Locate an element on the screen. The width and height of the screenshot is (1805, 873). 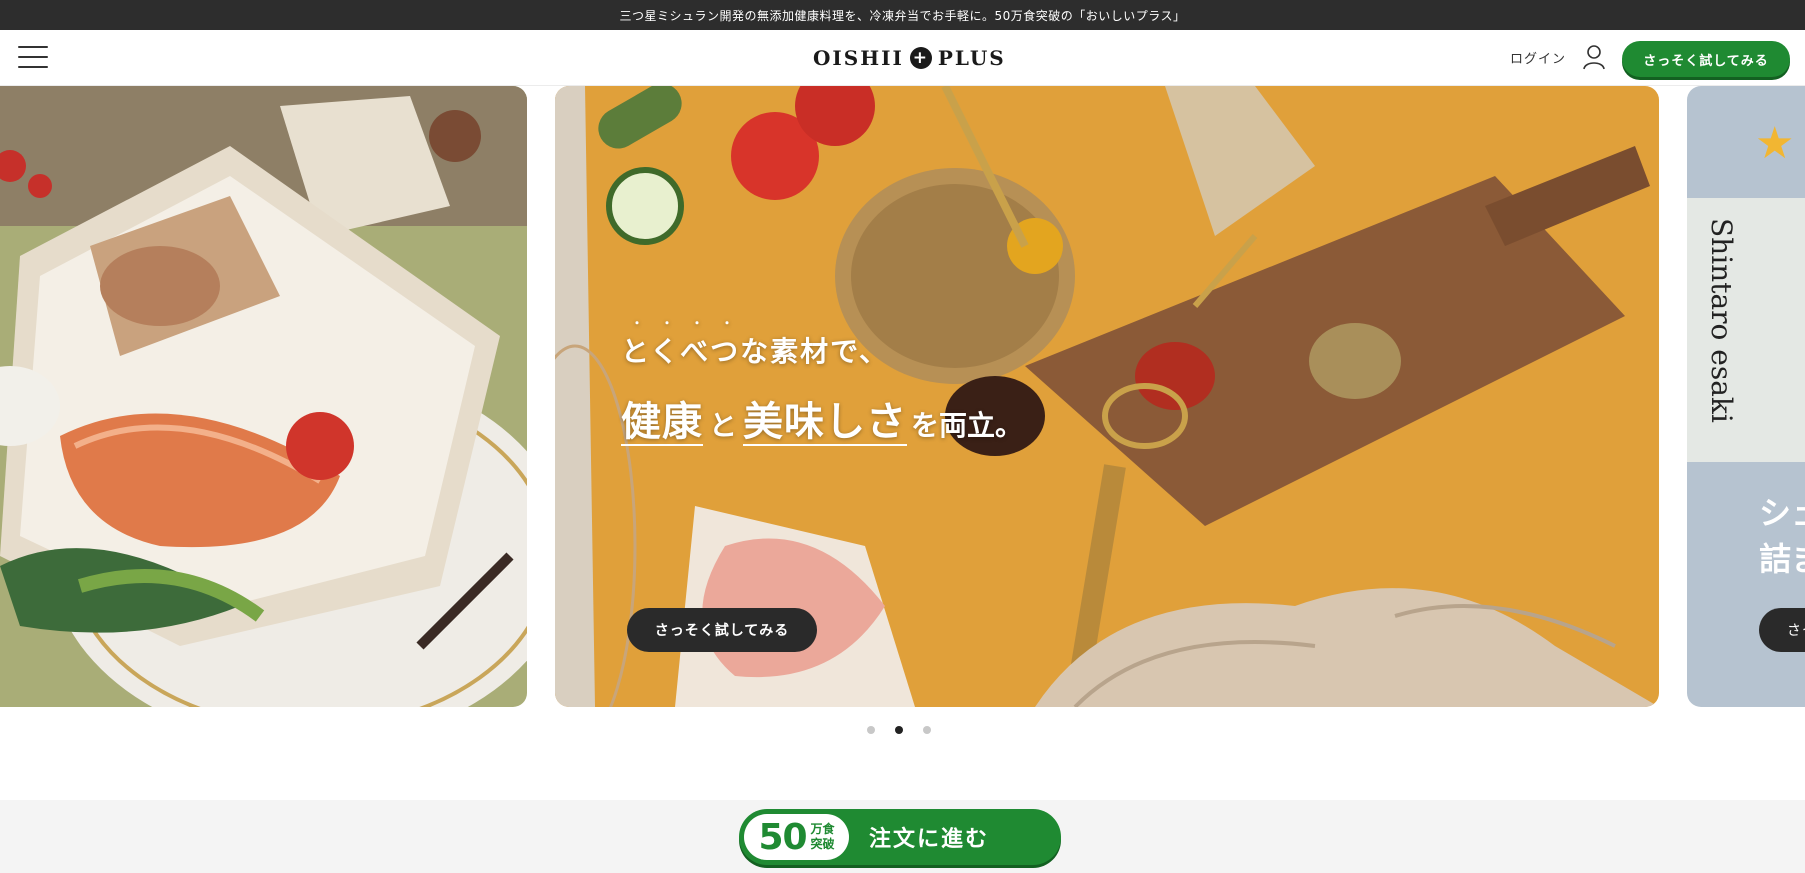
site-header: OISHII + PLUS ログイン さっそく試してみる is located at coordinates (902, 58).